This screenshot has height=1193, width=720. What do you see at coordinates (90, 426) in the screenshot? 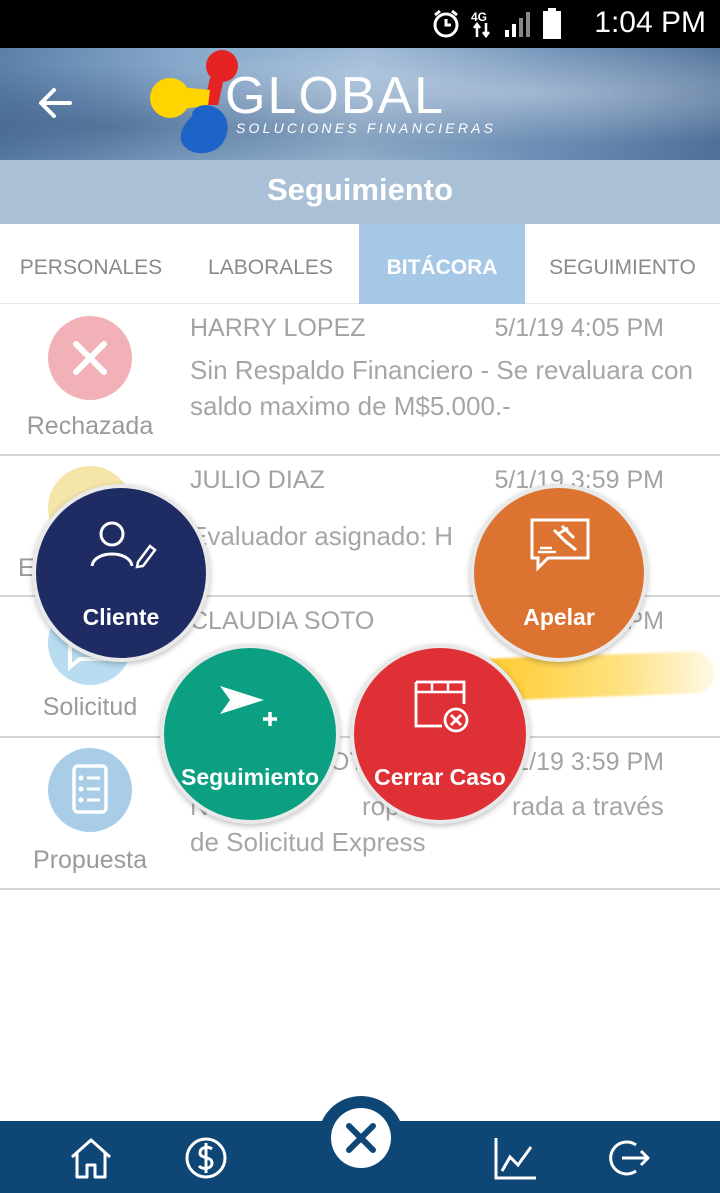
I see `entry-status: Rechazada` at bounding box center [90, 426].